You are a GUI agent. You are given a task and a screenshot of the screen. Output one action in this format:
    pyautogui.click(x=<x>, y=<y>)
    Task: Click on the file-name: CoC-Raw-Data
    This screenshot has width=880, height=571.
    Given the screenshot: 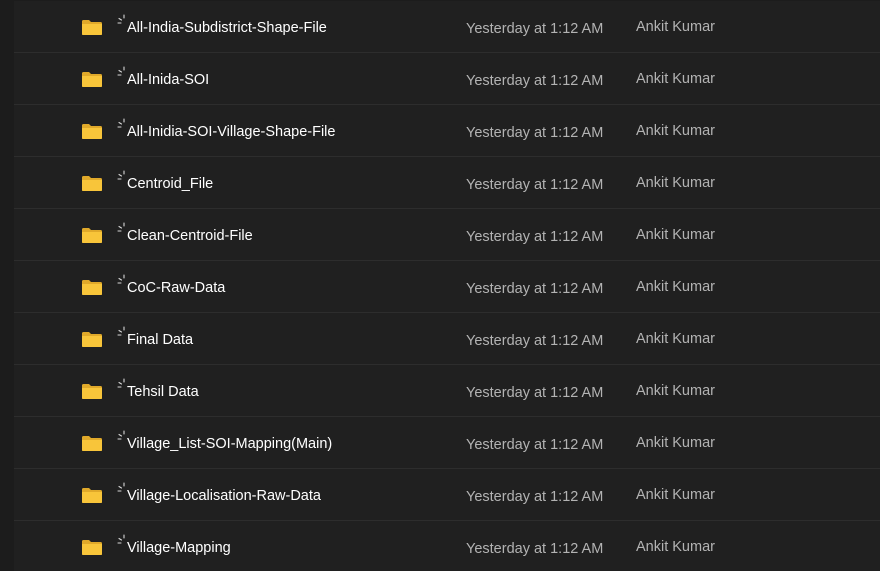 What is the action you would take?
    pyautogui.click(x=176, y=288)
    